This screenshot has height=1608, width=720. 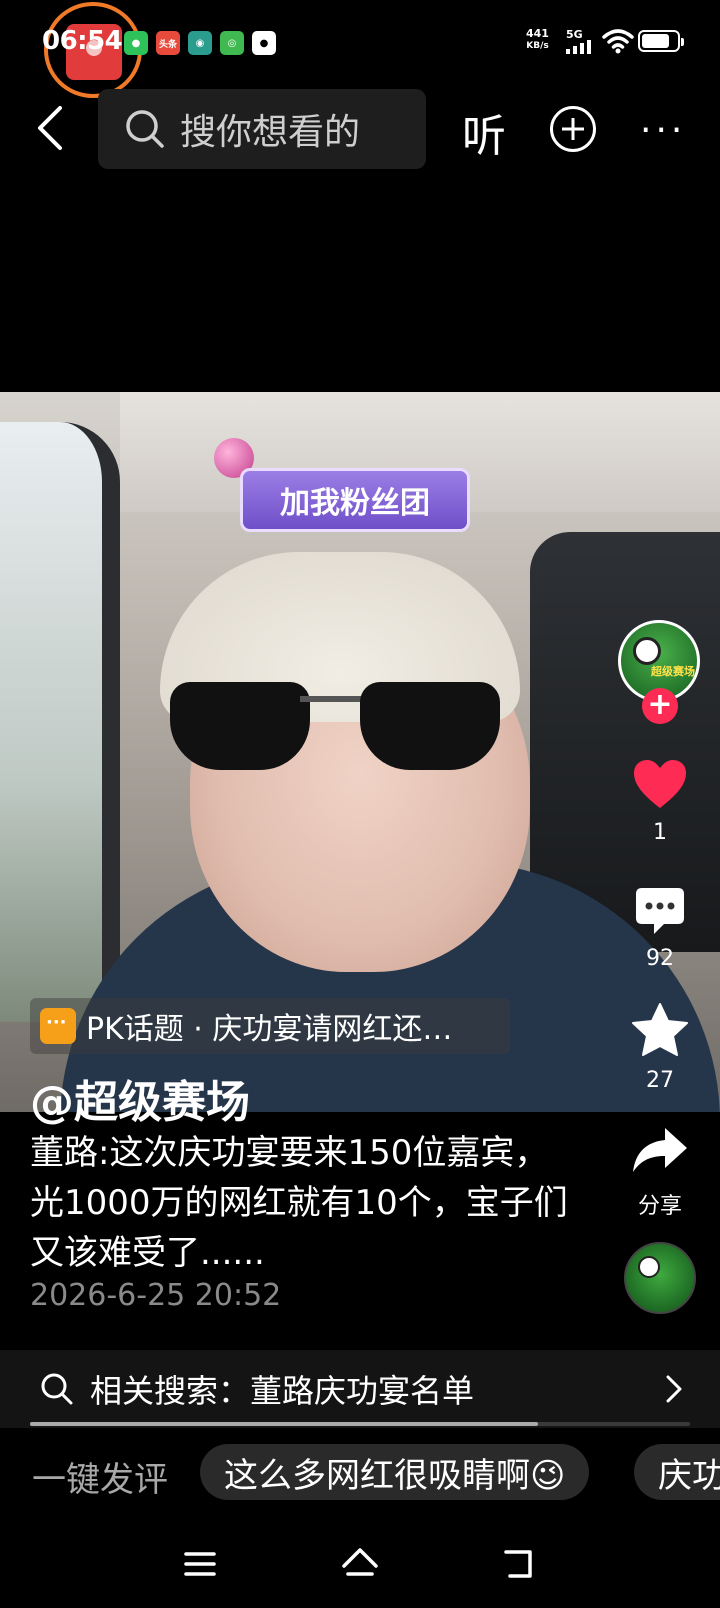 What do you see at coordinates (58, 1026) in the screenshot?
I see `topic-chat-icon` at bounding box center [58, 1026].